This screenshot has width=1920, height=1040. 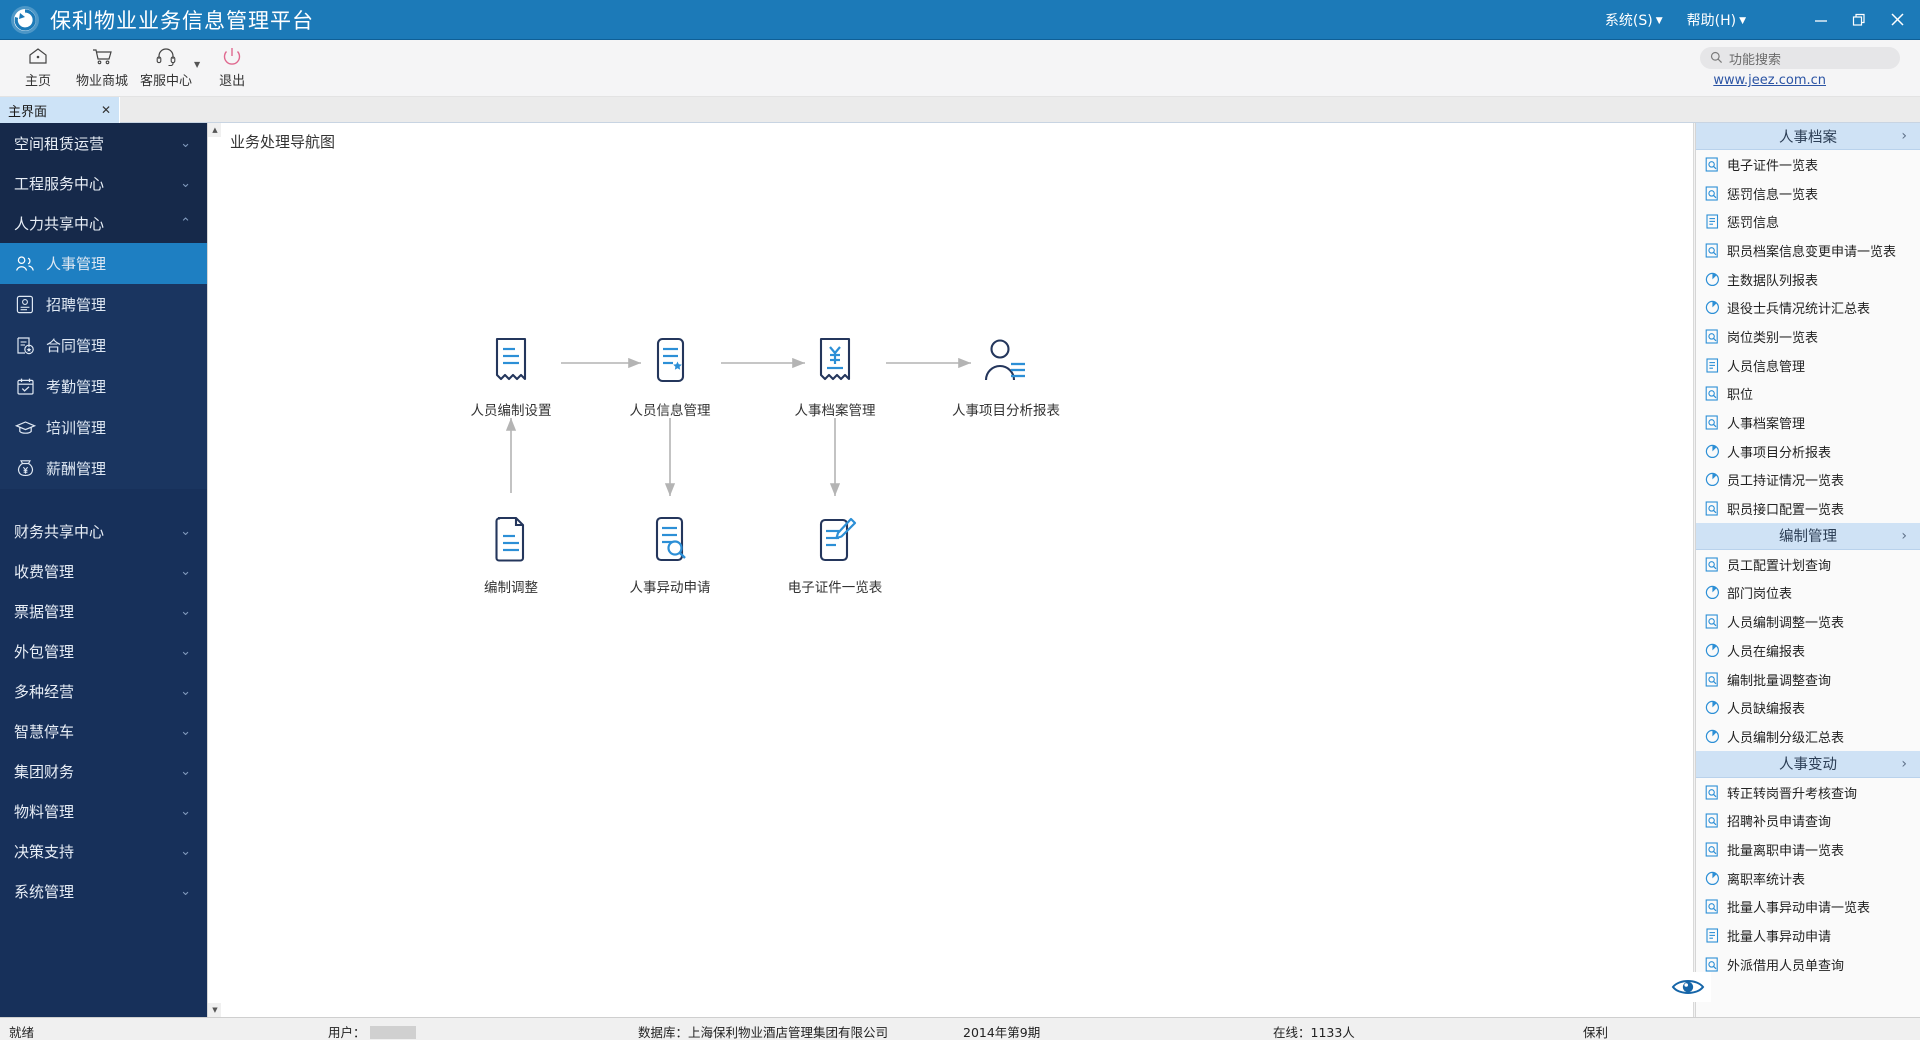 I want to click on sidebar-group-group-finance: 集团财务 ⌄, so click(x=103, y=771).